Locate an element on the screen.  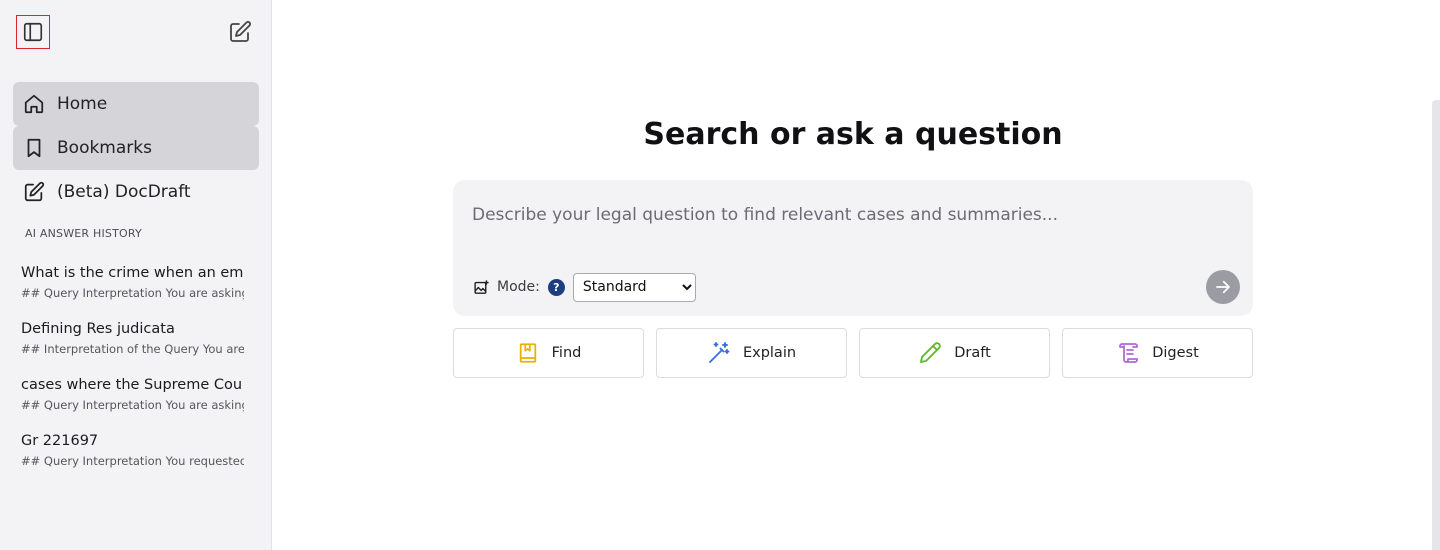
sidebar-item-docdraft: (Beta) DocDraft is located at coordinates (136, 192).